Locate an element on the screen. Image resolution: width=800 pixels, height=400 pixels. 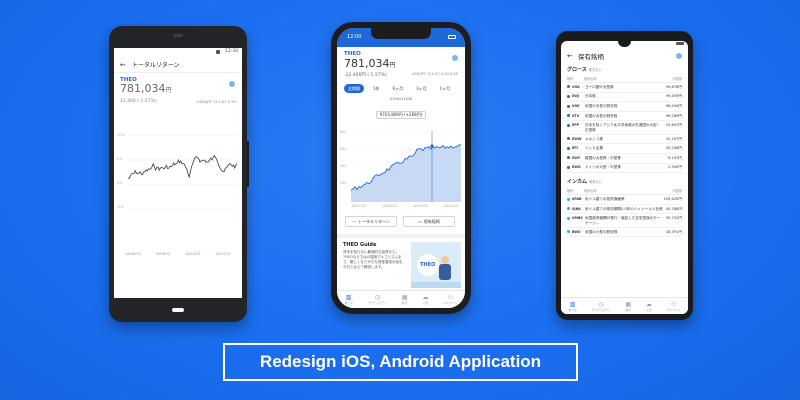
guide-illustration: THEO is located at coordinates (436, 265).